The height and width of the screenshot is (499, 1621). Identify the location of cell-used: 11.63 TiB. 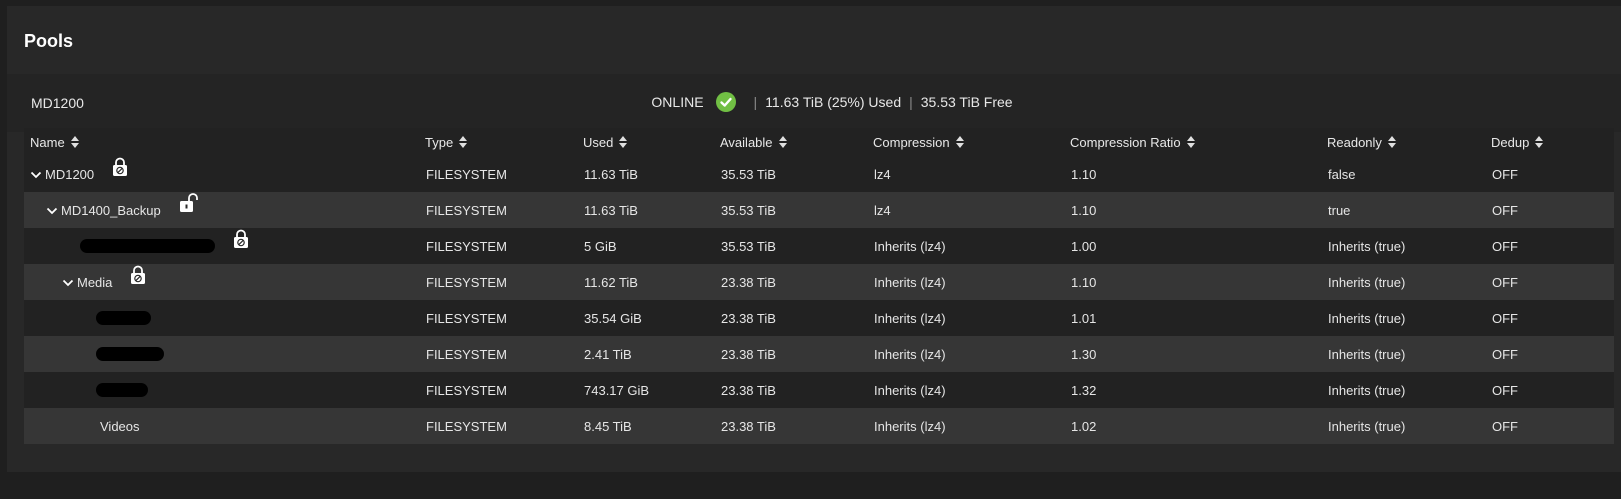
(645, 174).